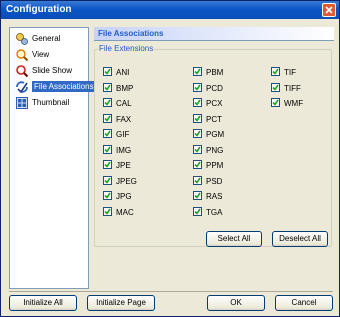  Describe the element at coordinates (126, 48) in the screenshot. I see `group-title: File Extensions` at that location.